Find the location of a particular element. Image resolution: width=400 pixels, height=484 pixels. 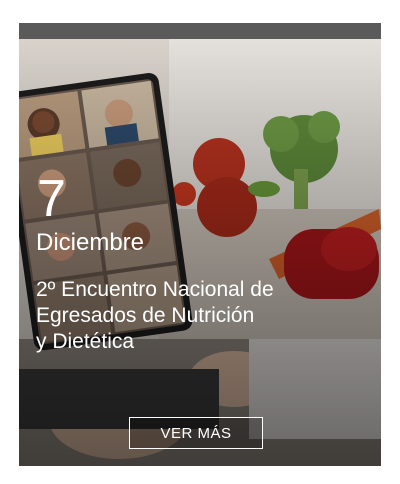

card-top-bar is located at coordinates (200, 31).